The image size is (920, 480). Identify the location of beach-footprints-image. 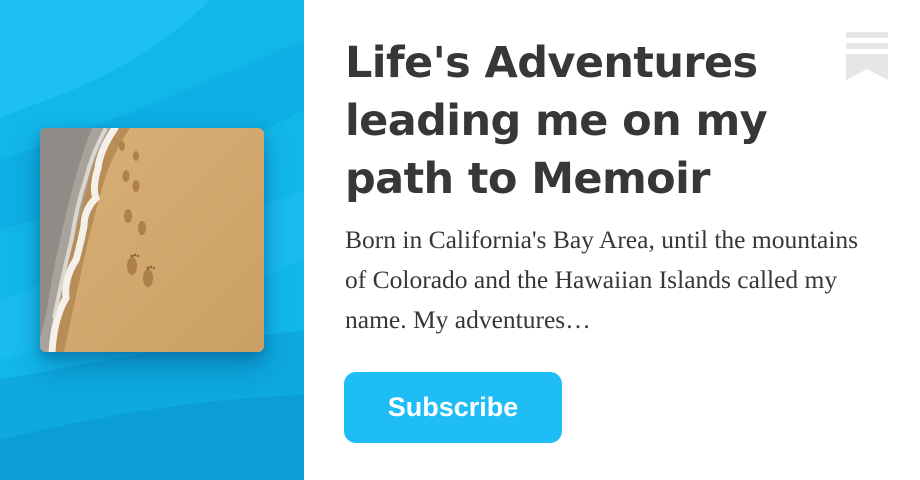
(152, 240).